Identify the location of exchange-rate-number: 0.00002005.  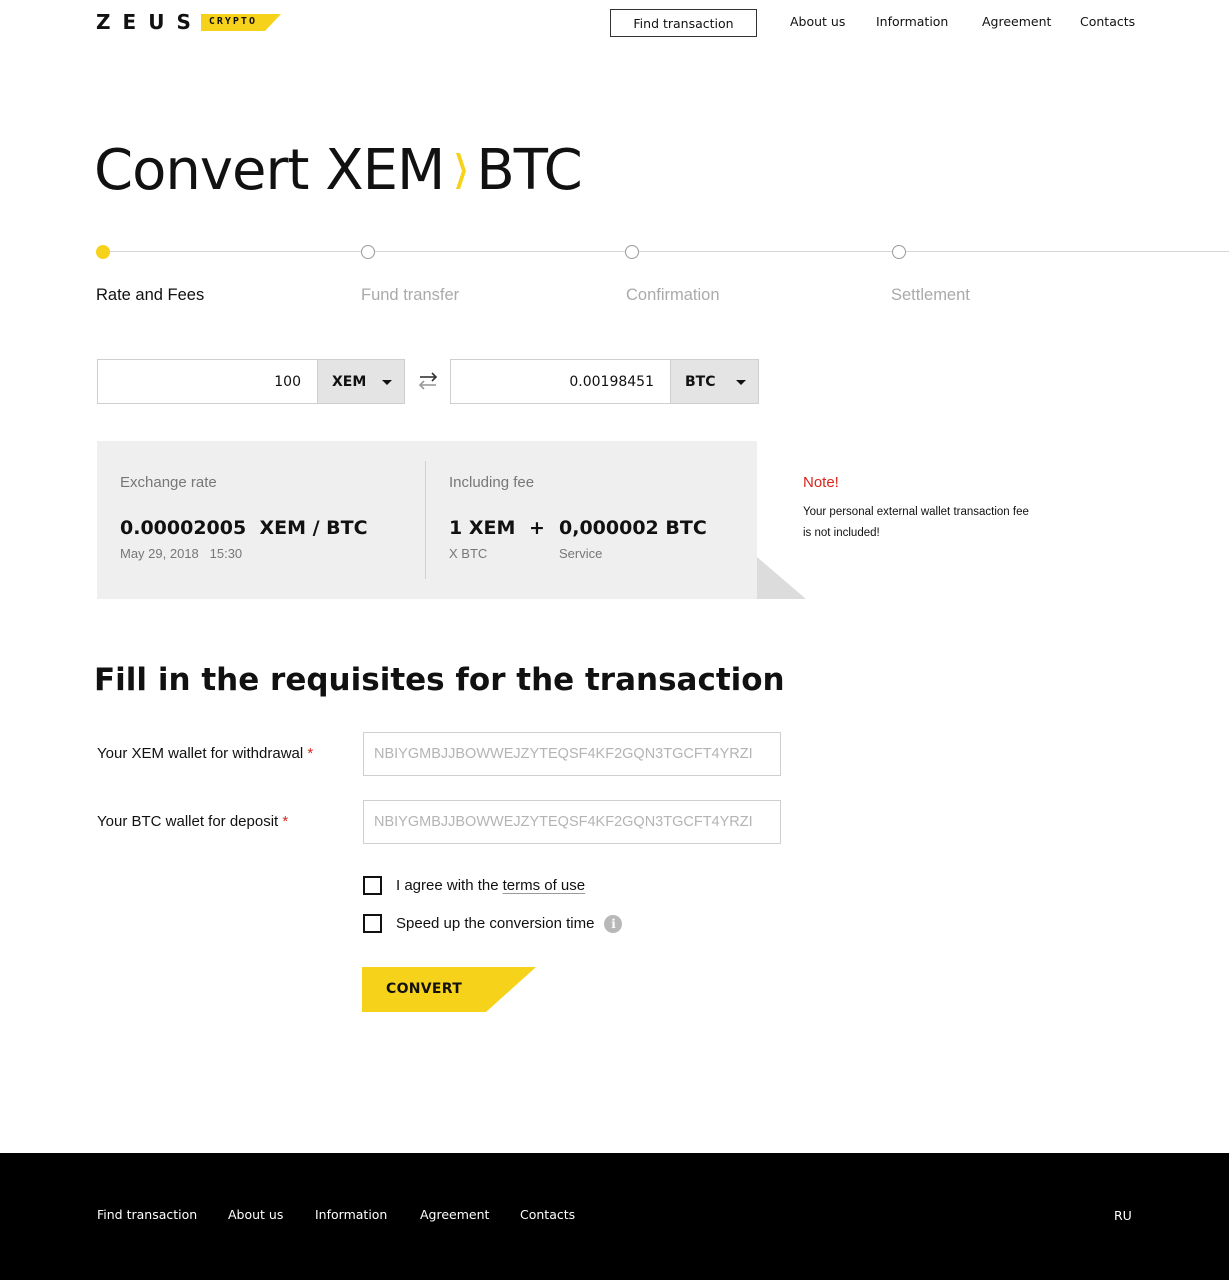
(183, 528).